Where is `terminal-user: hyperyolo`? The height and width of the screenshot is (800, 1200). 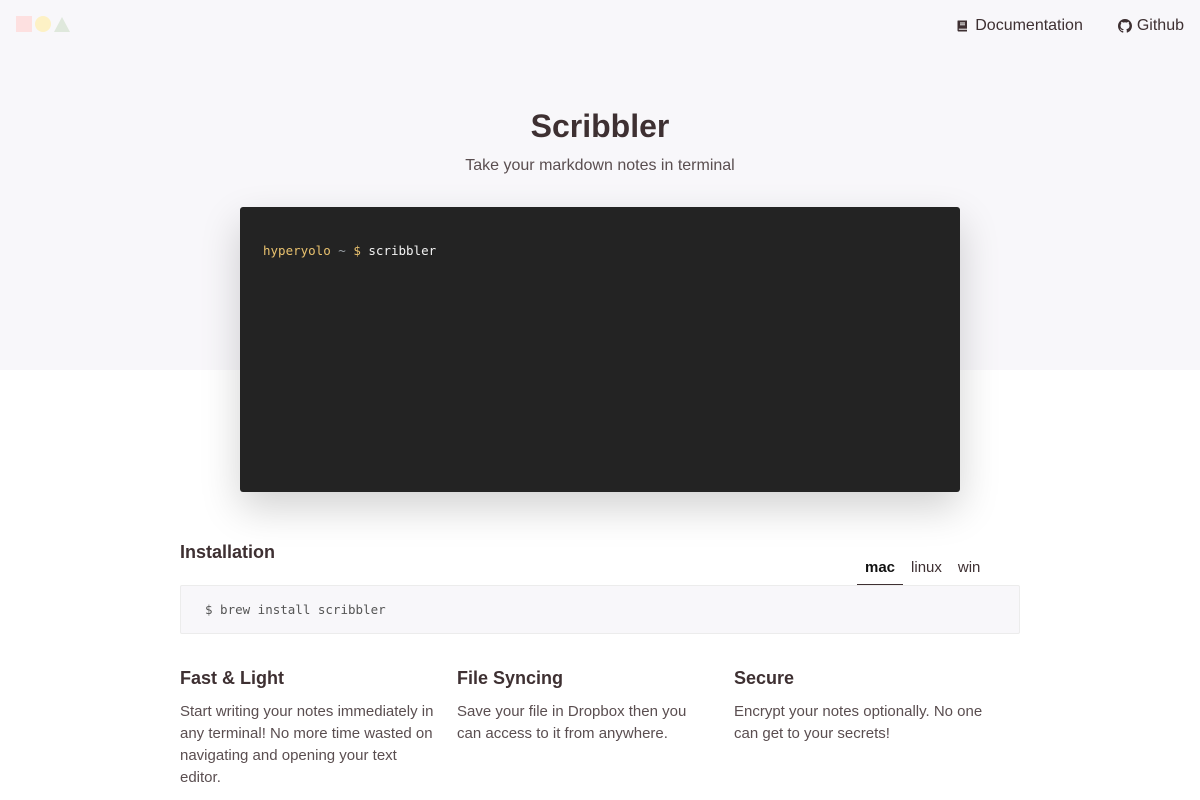
terminal-user: hyperyolo is located at coordinates (297, 250).